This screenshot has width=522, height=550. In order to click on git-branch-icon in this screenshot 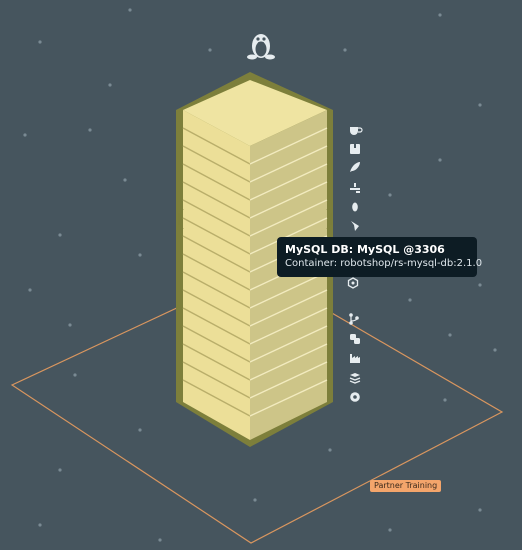, I will do `click(354, 319)`.